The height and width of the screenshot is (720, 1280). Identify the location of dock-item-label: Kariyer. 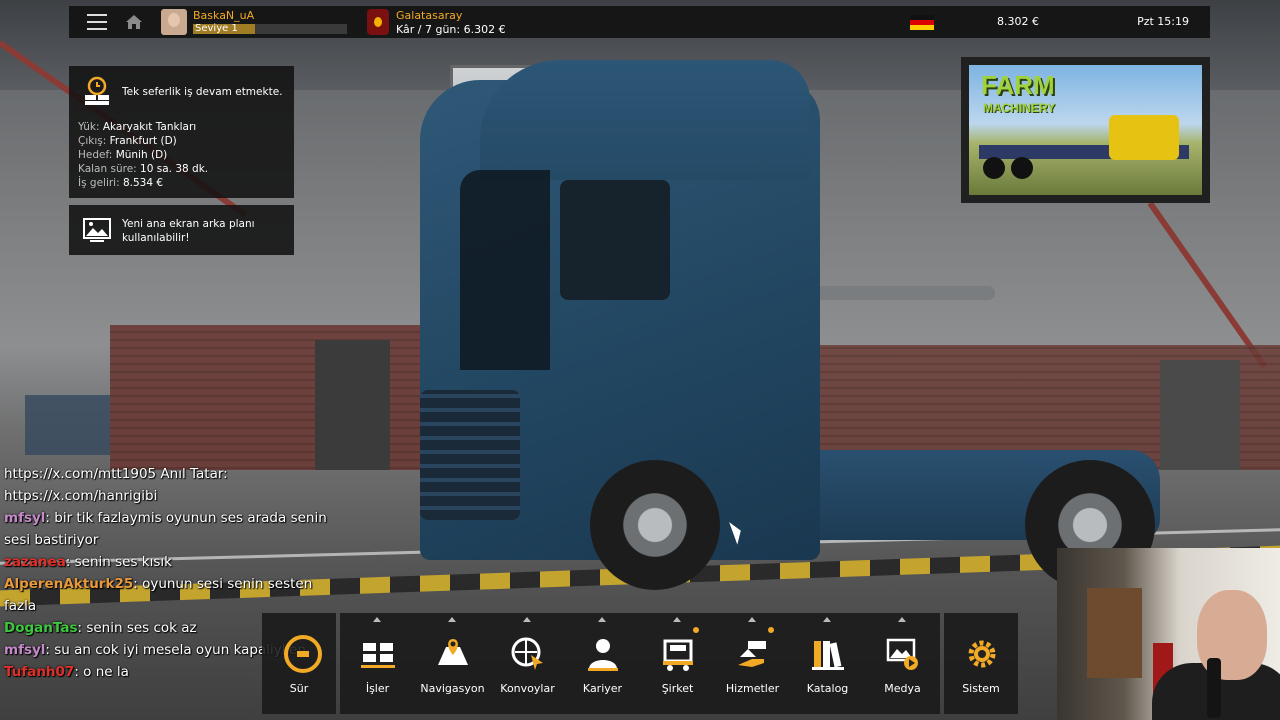
(602, 688).